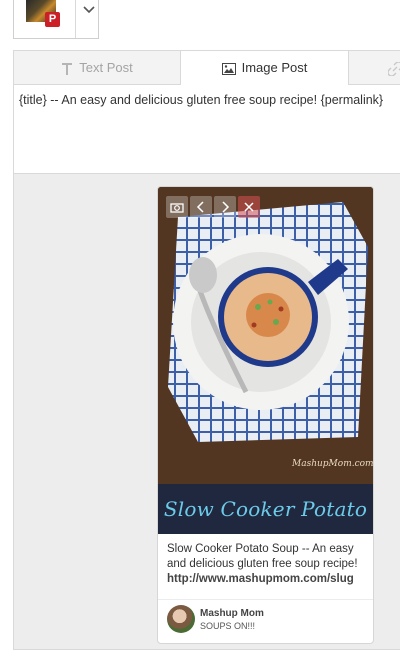 Image resolution: width=400 pixels, height=650 pixels. Describe the element at coordinates (177, 207) in the screenshot. I see `camera-icon` at that location.